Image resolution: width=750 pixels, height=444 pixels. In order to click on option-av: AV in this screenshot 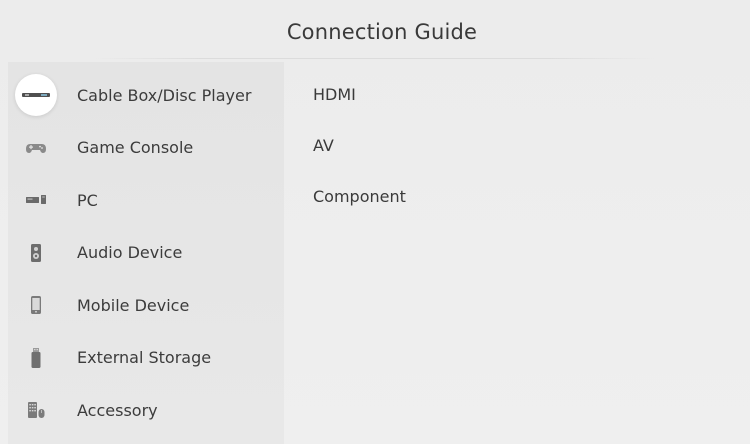, I will do `click(359, 145)`.